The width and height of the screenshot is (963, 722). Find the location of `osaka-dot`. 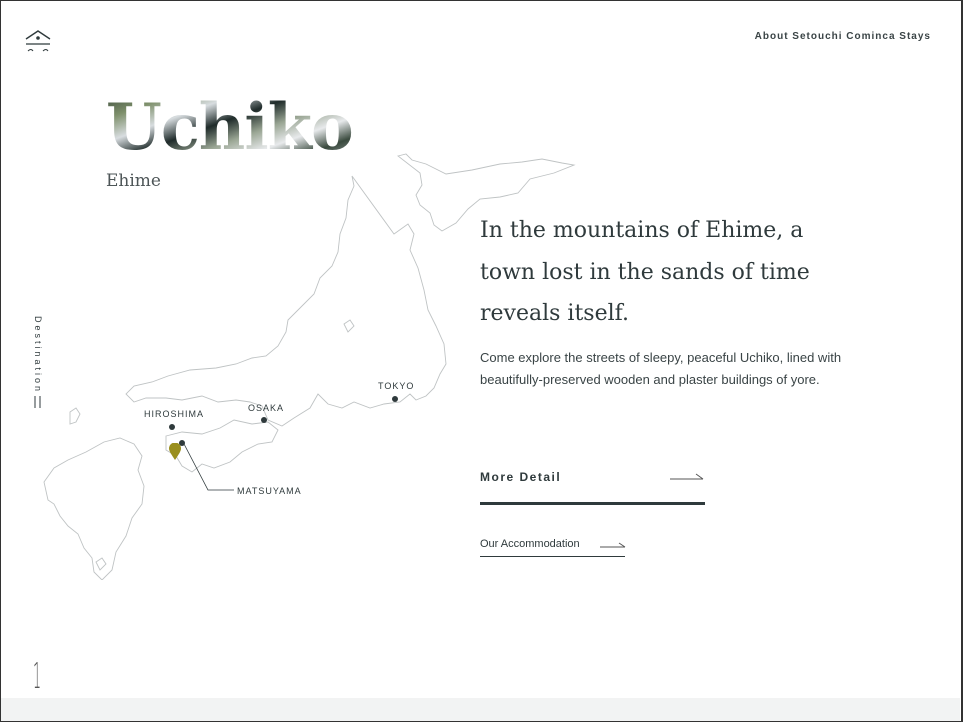

osaka-dot is located at coordinates (264, 420).